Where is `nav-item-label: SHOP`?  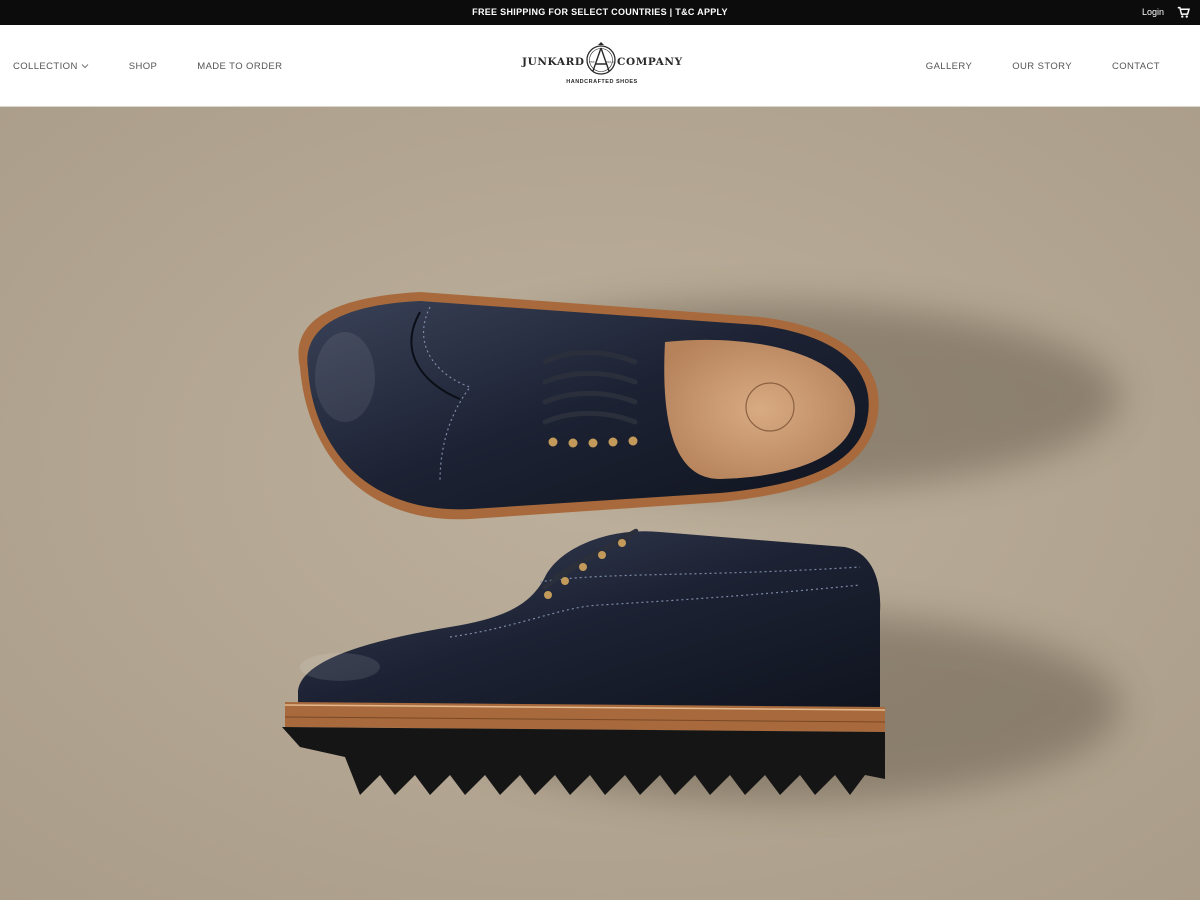 nav-item-label: SHOP is located at coordinates (143, 66).